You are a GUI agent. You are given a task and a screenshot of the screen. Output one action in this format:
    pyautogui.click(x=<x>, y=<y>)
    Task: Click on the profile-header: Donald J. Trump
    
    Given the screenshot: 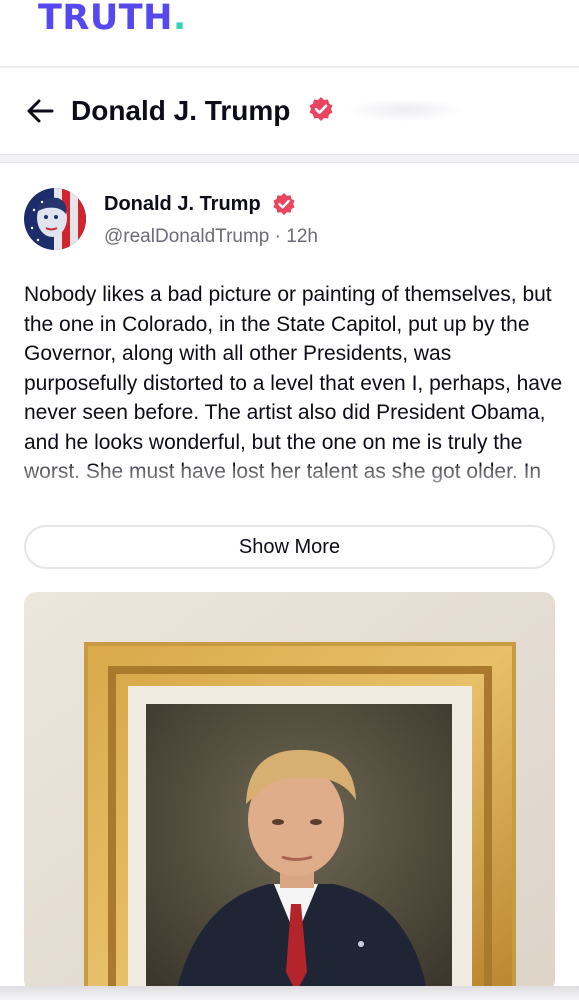 What is the action you would take?
    pyautogui.click(x=289, y=112)
    